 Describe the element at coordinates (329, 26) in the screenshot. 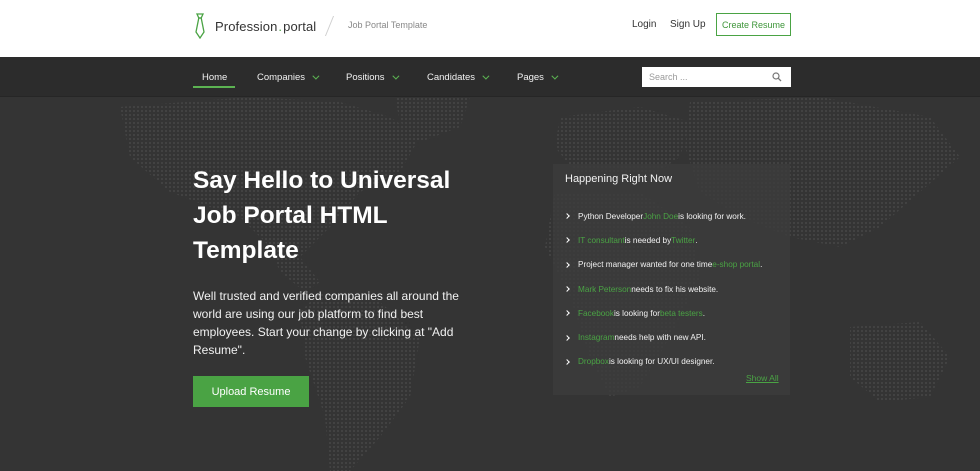

I see `header-divider` at that location.